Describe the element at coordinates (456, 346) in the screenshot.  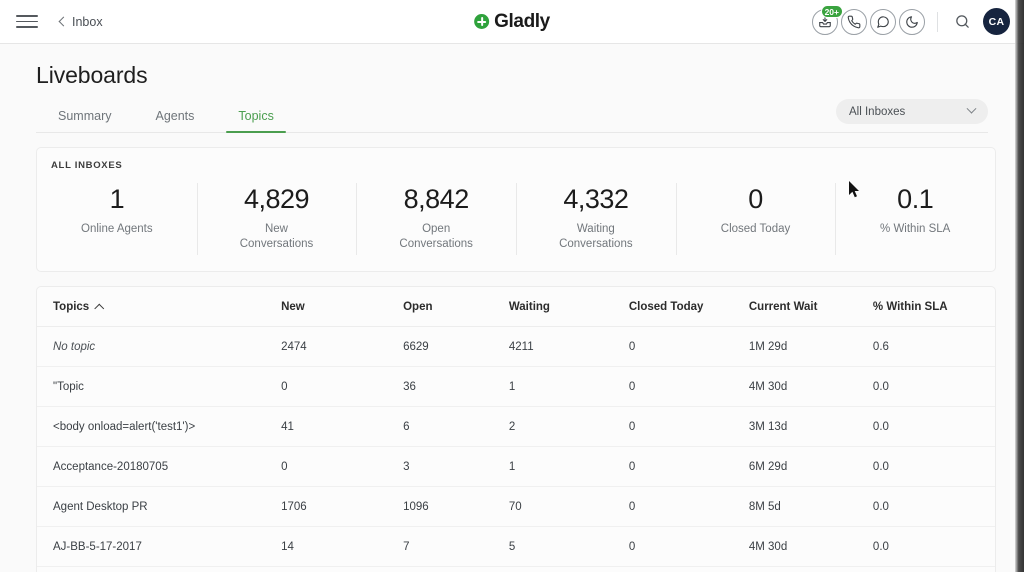
I see `cell-open: 6629` at that location.